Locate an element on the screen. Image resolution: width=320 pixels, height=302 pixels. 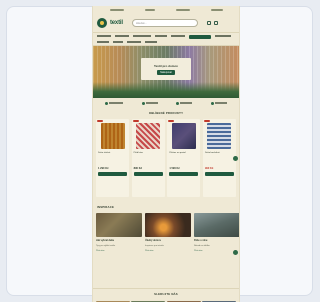
main-nav is located at coordinates (166, 39).